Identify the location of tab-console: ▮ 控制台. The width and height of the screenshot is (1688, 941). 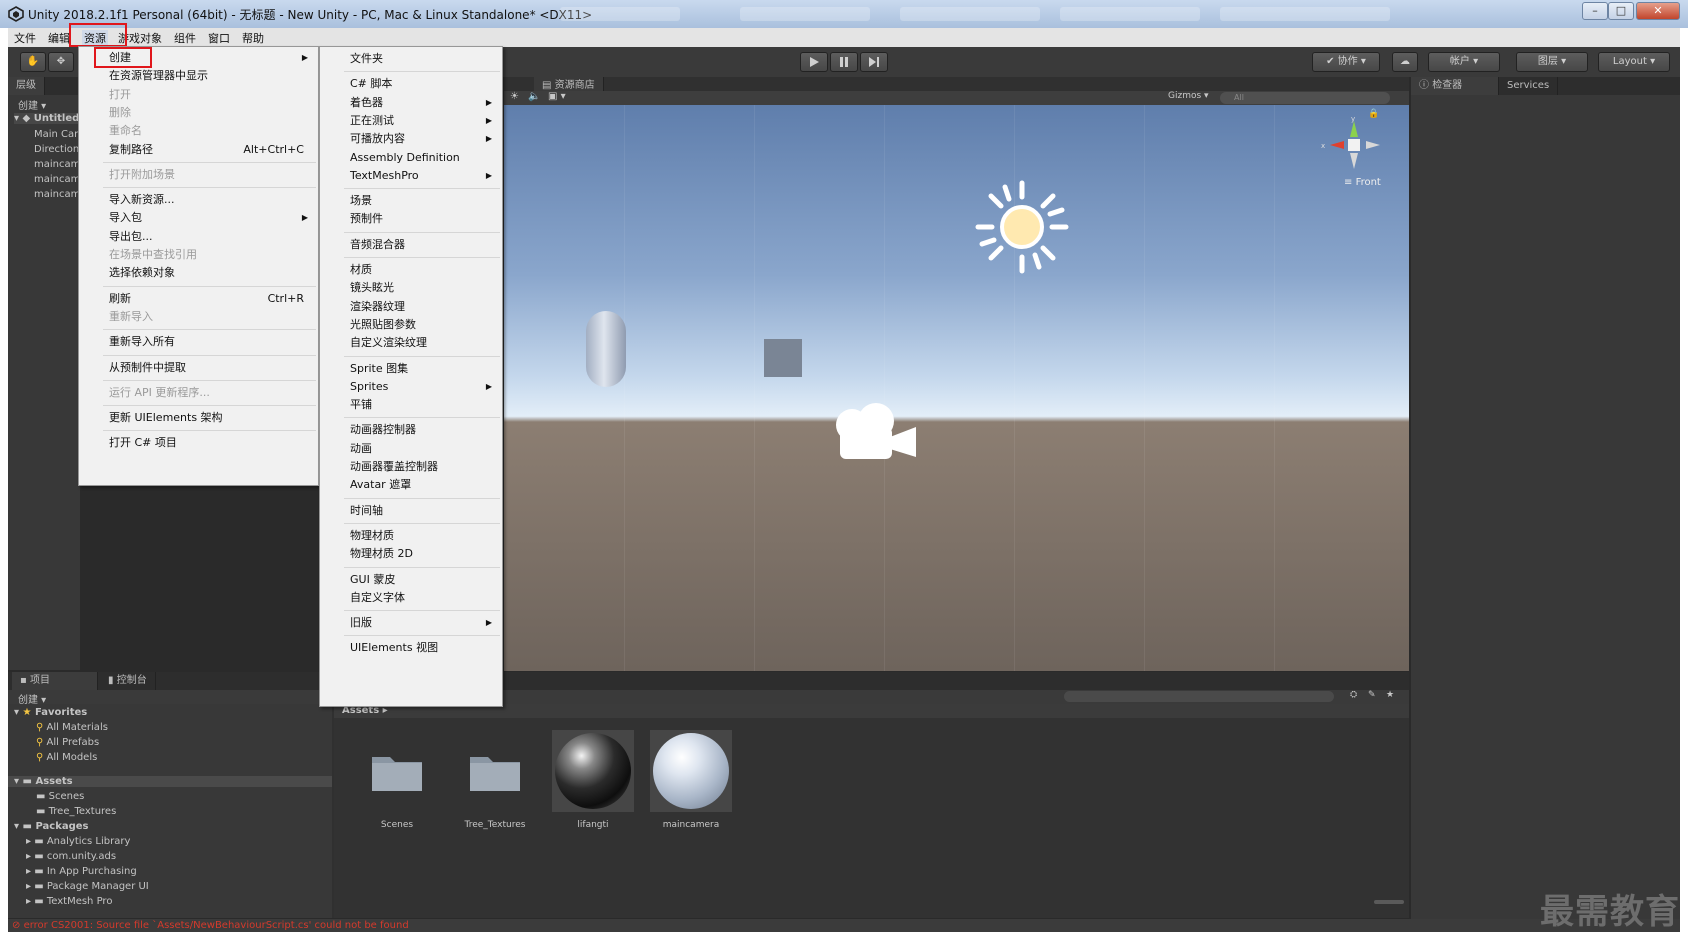
(128, 681).